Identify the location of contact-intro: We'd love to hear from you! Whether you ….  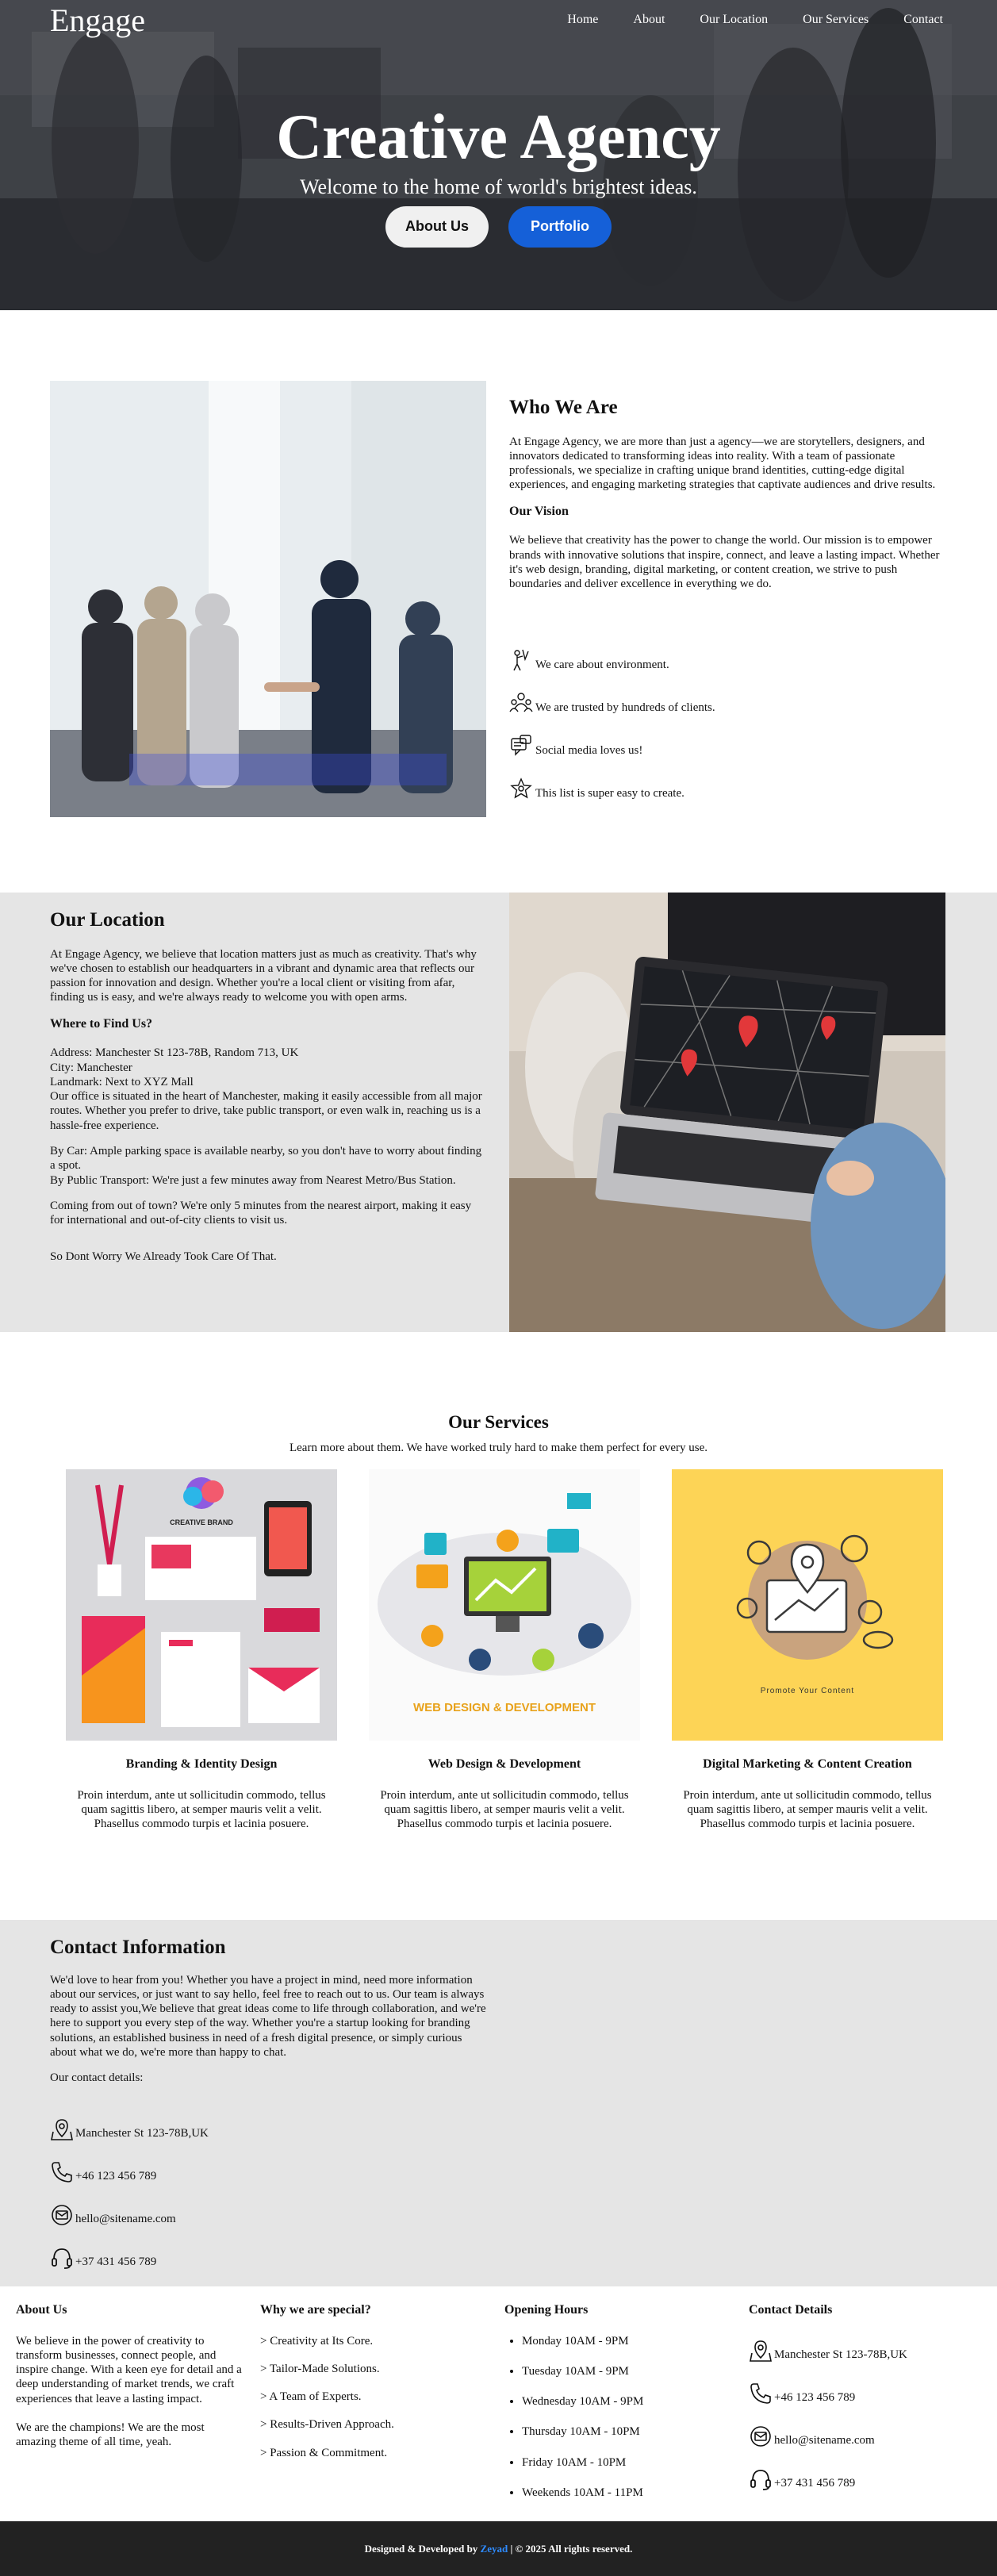
(268, 2016).